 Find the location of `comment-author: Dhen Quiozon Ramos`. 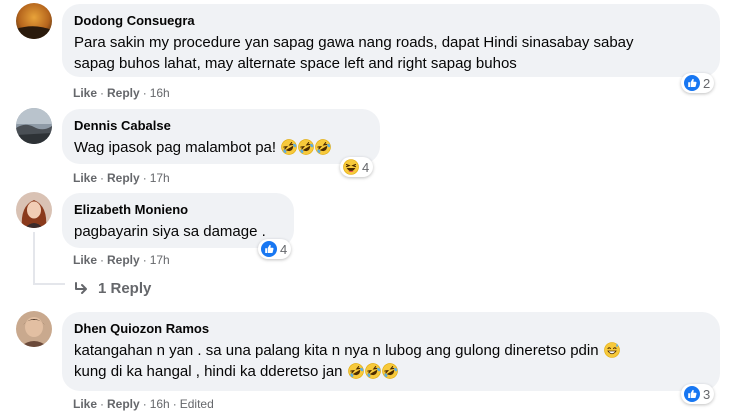

comment-author: Dhen Quiozon Ramos is located at coordinates (391, 328).